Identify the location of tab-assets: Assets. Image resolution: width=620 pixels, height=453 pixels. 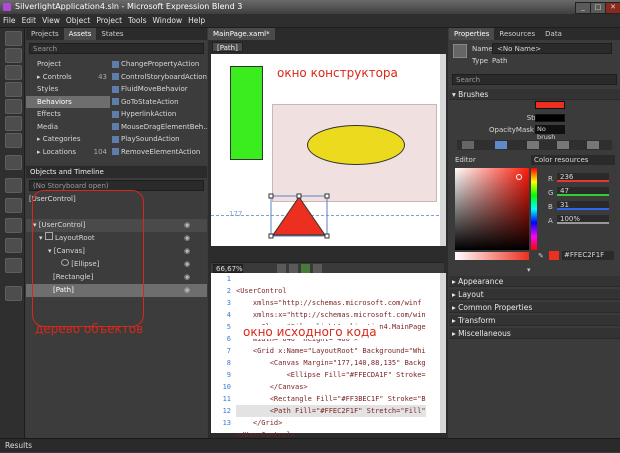
(80, 34).